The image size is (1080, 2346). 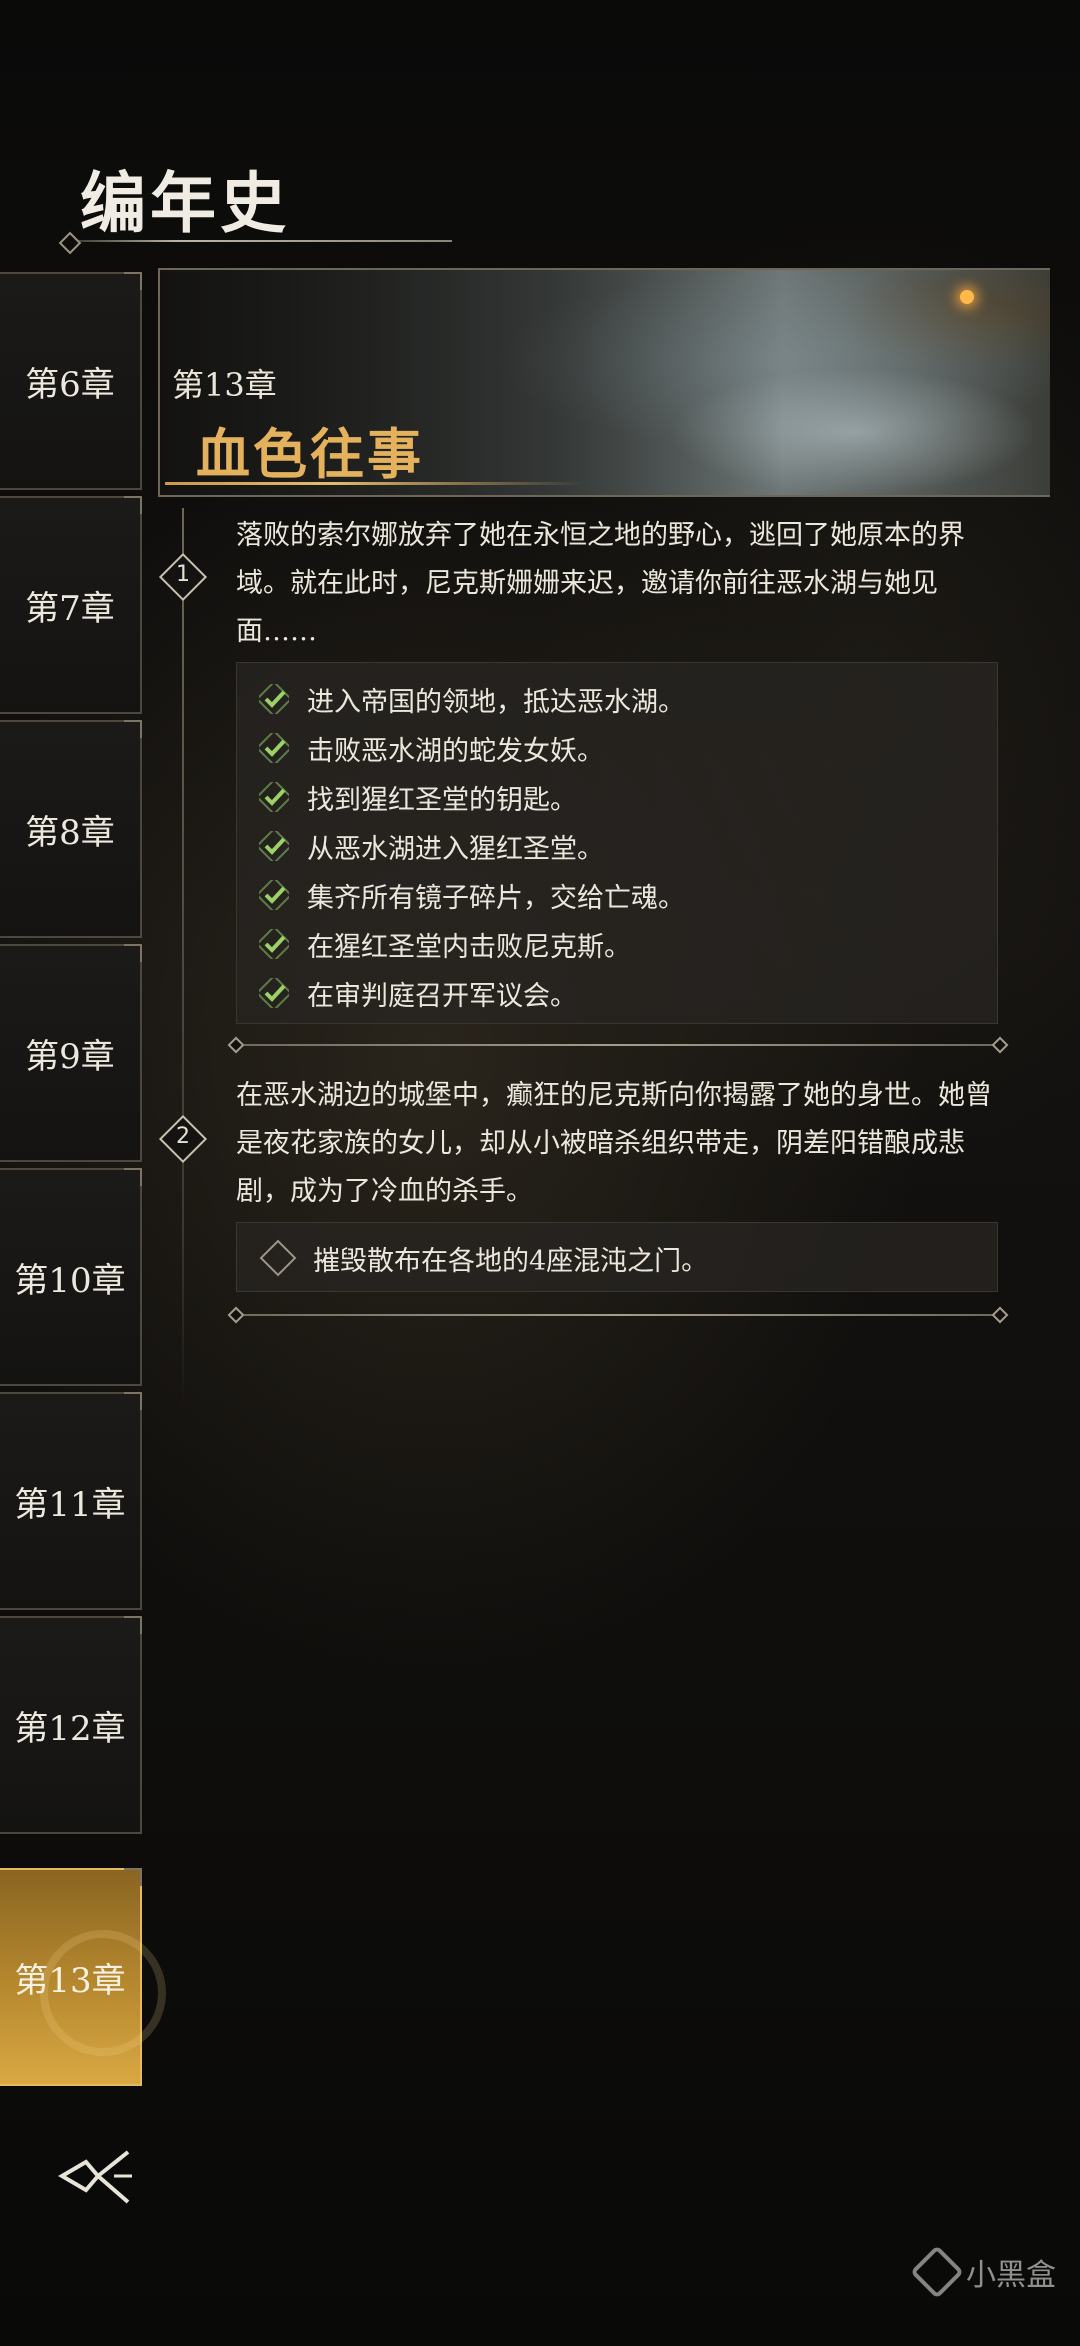 I want to click on watermark-logo-icon, so click(x=937, y=2272).